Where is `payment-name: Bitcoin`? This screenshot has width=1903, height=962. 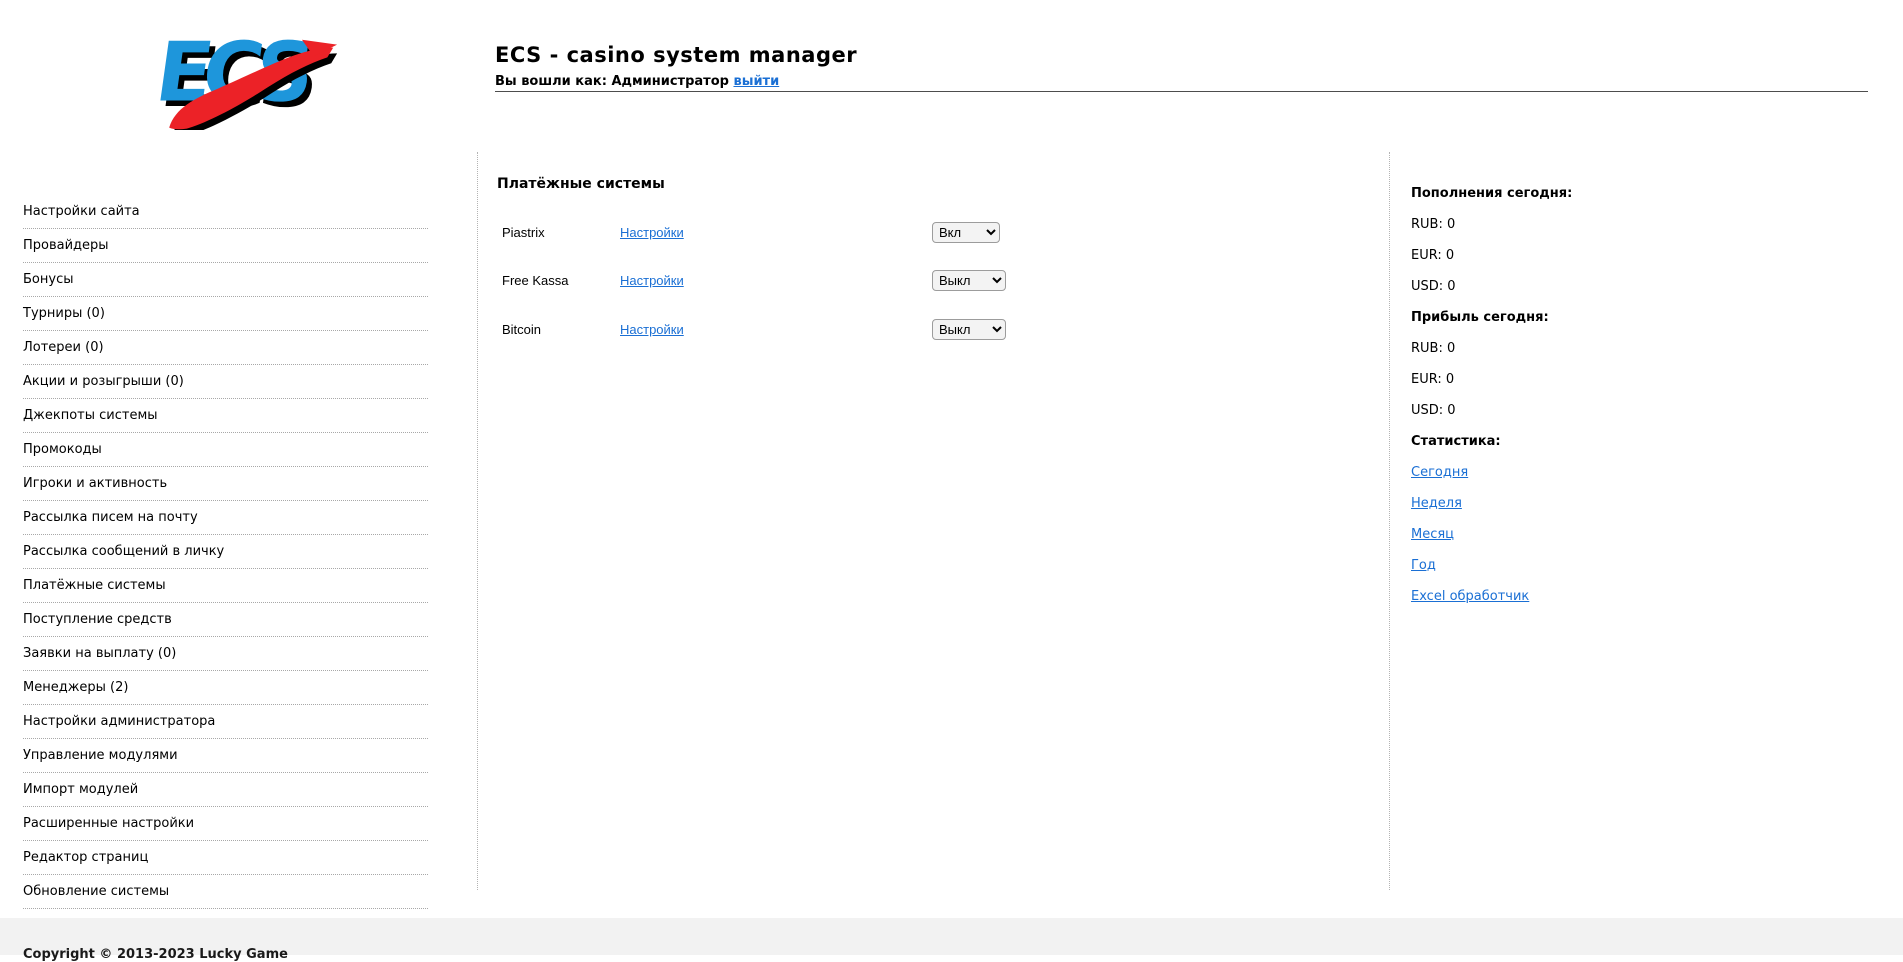 payment-name: Bitcoin is located at coordinates (522, 329).